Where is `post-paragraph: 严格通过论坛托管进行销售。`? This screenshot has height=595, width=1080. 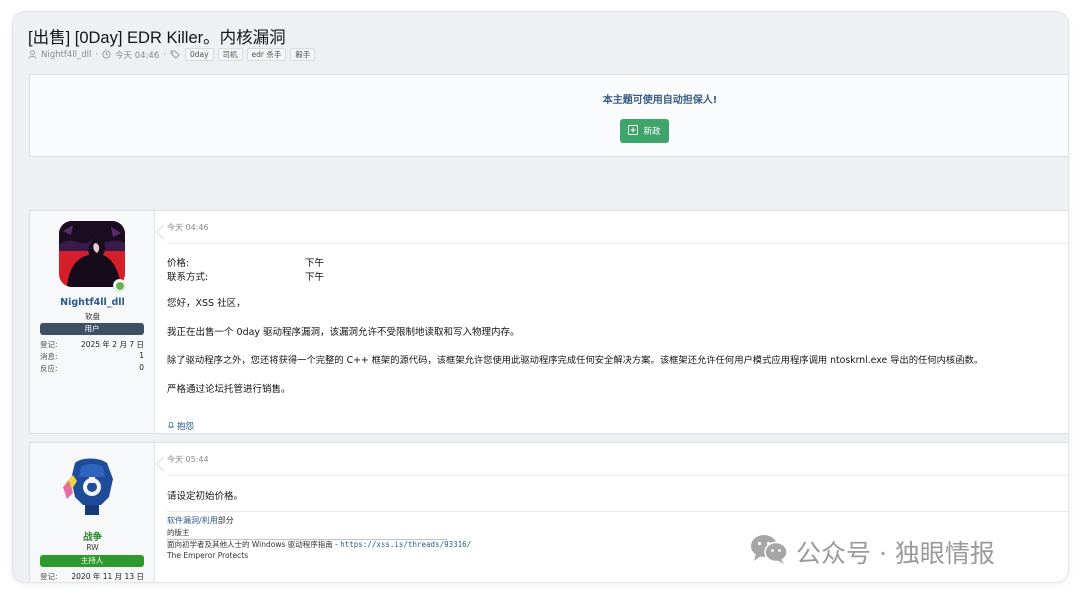 post-paragraph: 严格通过论坛托管进行销售。 is located at coordinates (229, 389).